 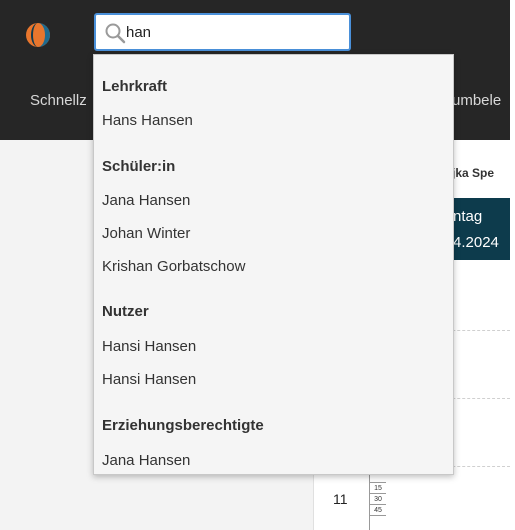 I want to click on teacher-name: jka Spe, so click(x=473, y=173).